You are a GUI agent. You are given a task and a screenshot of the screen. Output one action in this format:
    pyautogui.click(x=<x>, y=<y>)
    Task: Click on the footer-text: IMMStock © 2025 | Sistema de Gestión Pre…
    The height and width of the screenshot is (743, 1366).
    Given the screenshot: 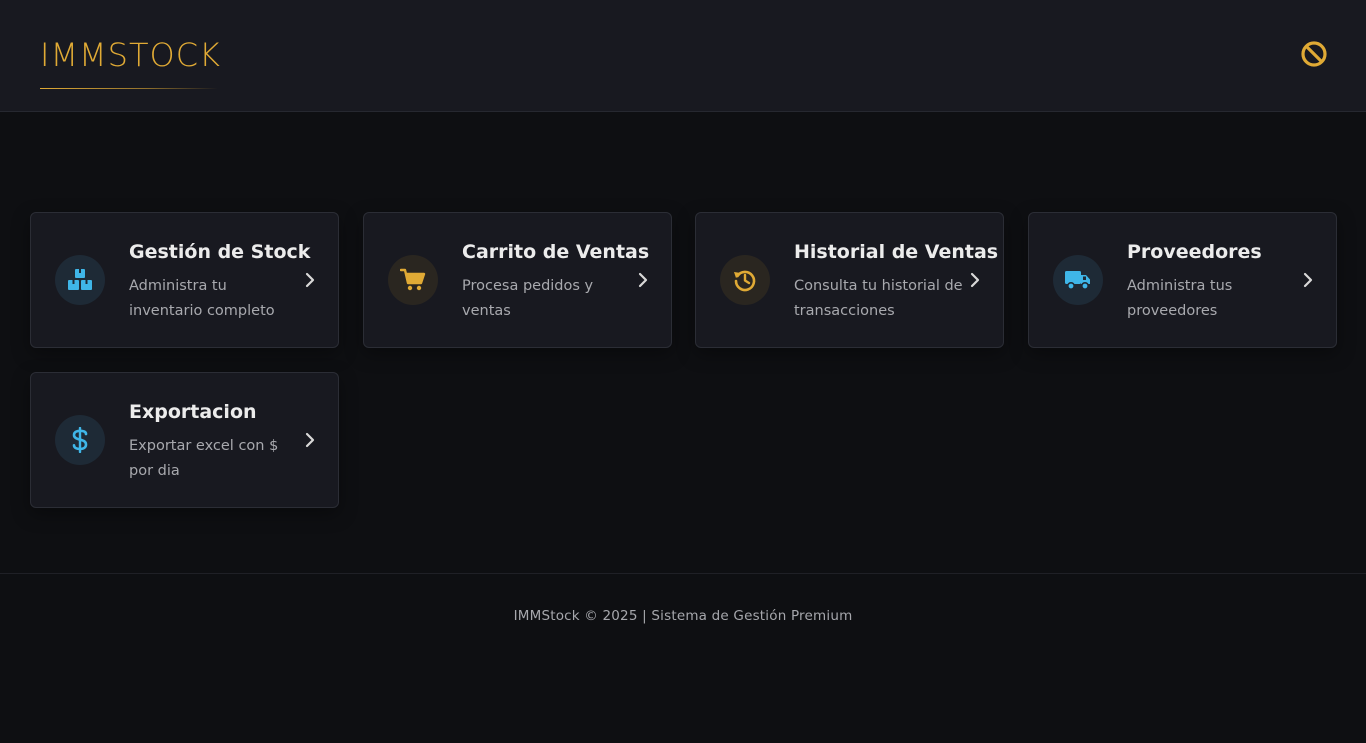 What is the action you would take?
    pyautogui.click(x=683, y=616)
    